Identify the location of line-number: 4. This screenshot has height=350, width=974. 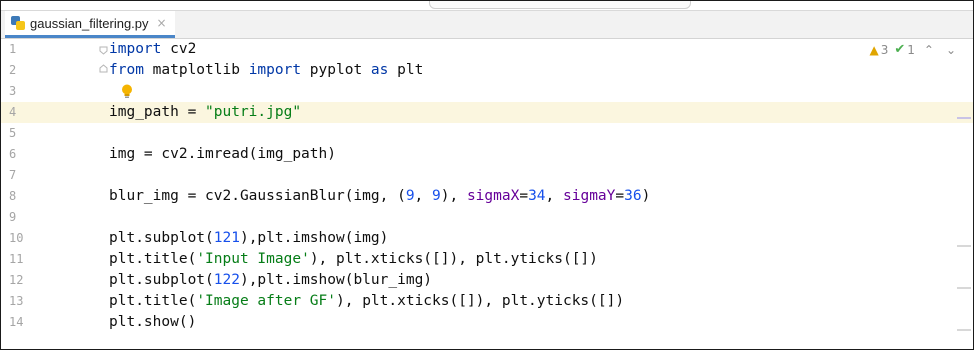
(13, 112).